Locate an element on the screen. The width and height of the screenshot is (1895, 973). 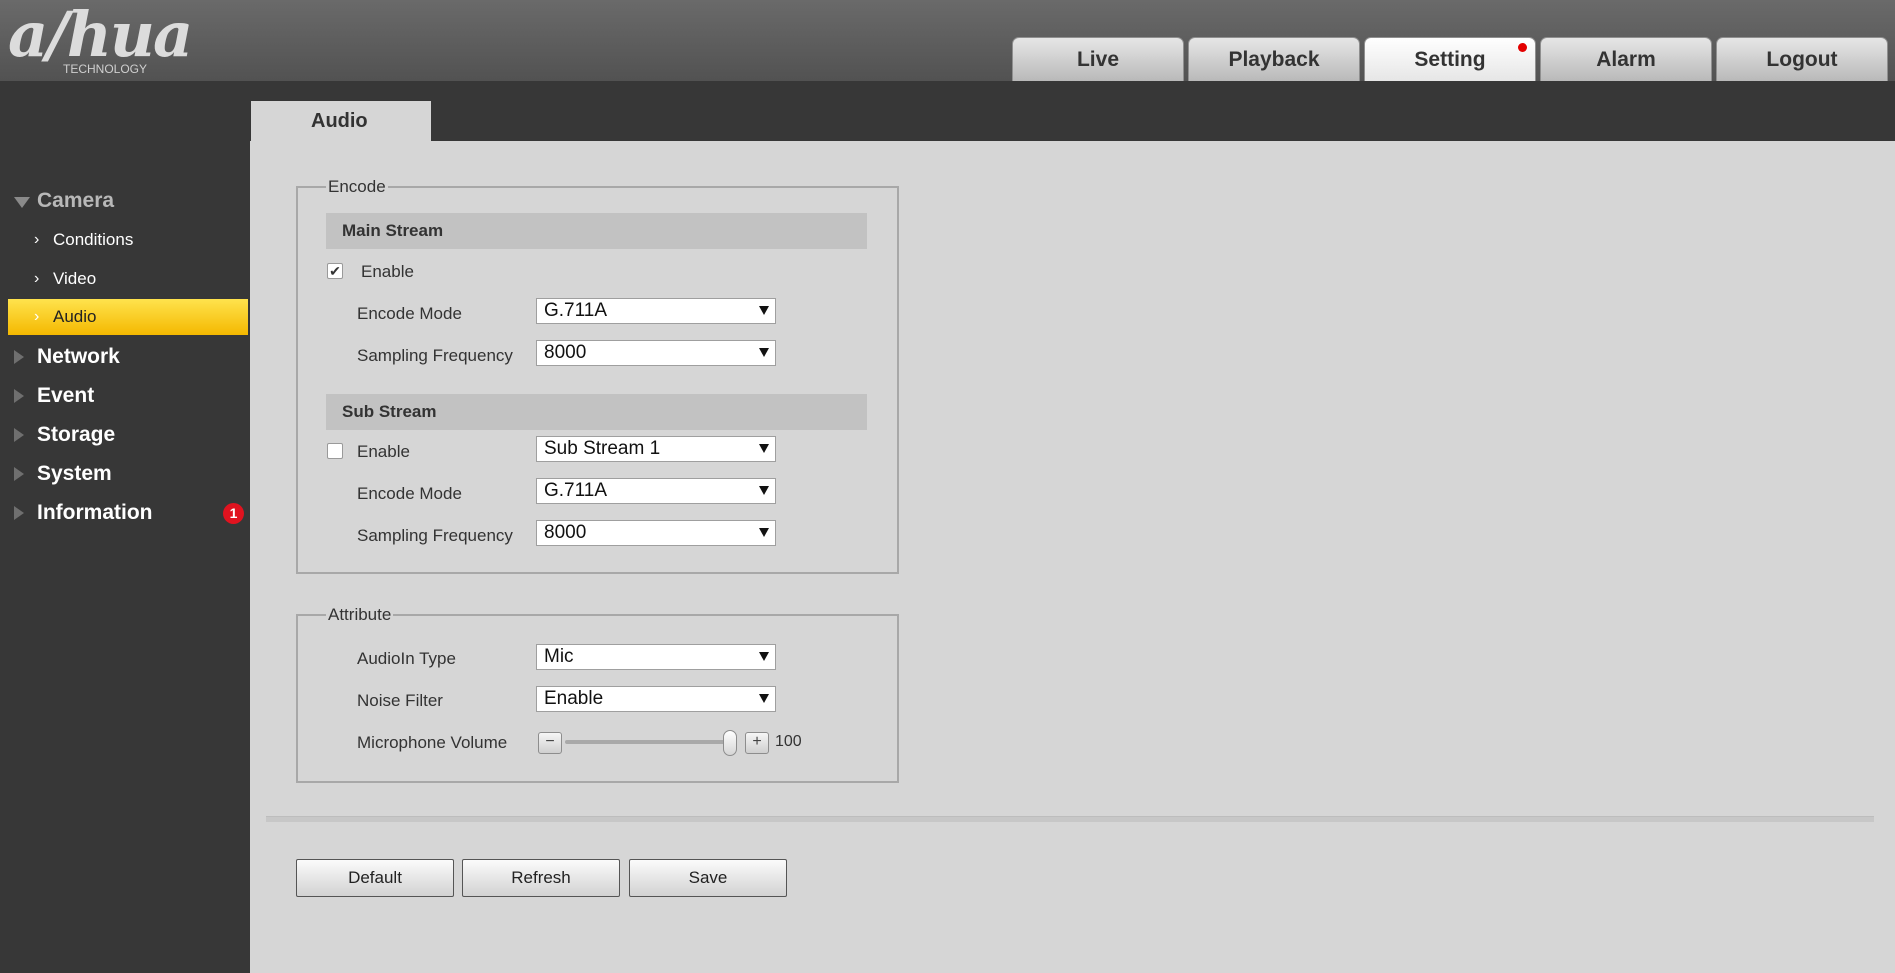
volume-value: 100 is located at coordinates (788, 741).